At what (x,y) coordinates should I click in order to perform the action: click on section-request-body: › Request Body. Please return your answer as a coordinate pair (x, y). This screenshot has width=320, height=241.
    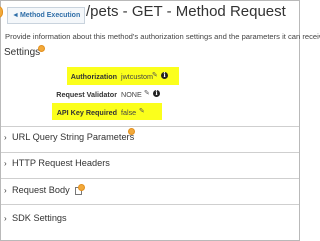
    Looking at the image, I should click on (43, 192).